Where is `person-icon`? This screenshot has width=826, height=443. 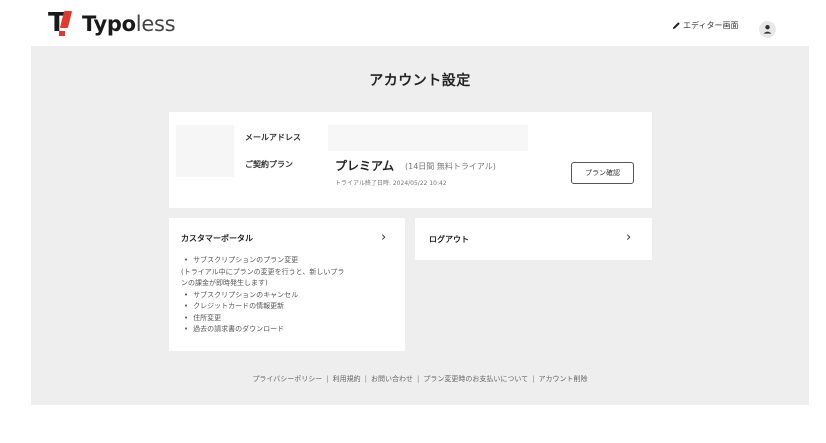 person-icon is located at coordinates (767, 29).